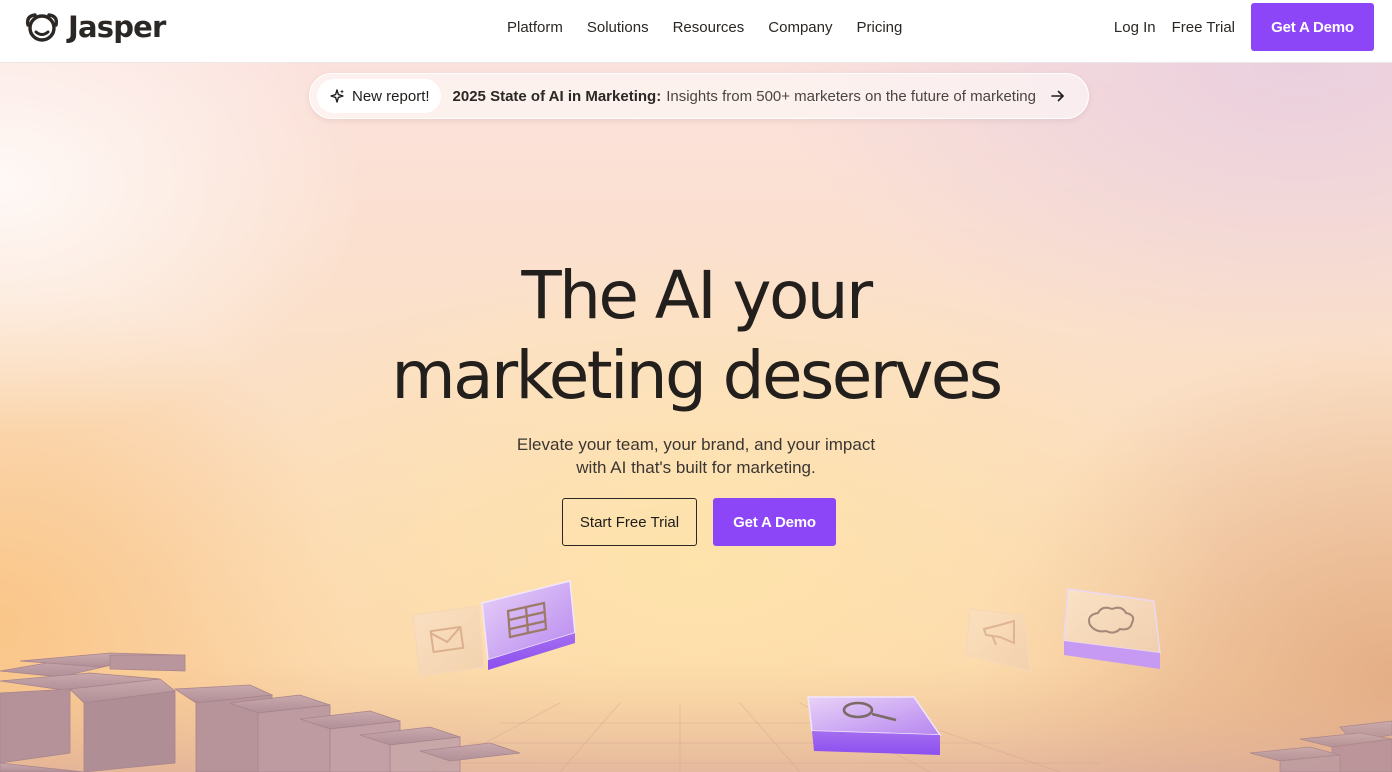 Image resolution: width=1392 pixels, height=772 pixels. I want to click on left-block-stack, so click(260, 712).